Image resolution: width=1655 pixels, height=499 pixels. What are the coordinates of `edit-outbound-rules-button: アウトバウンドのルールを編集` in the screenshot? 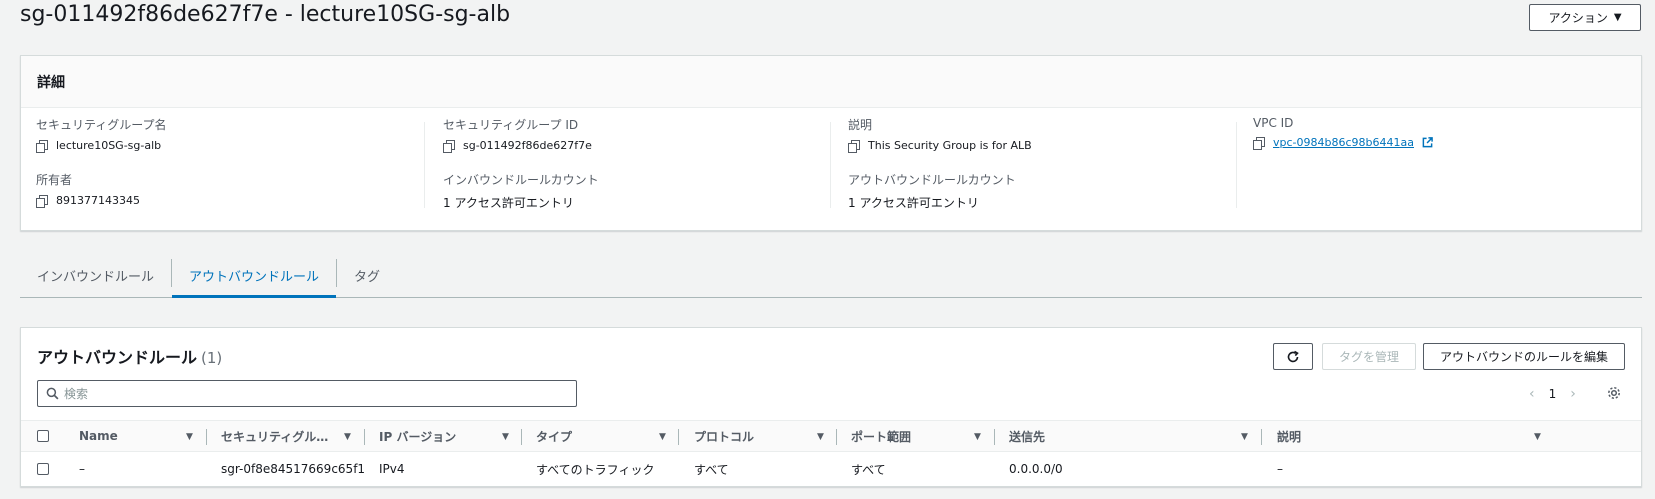 It's located at (1524, 356).